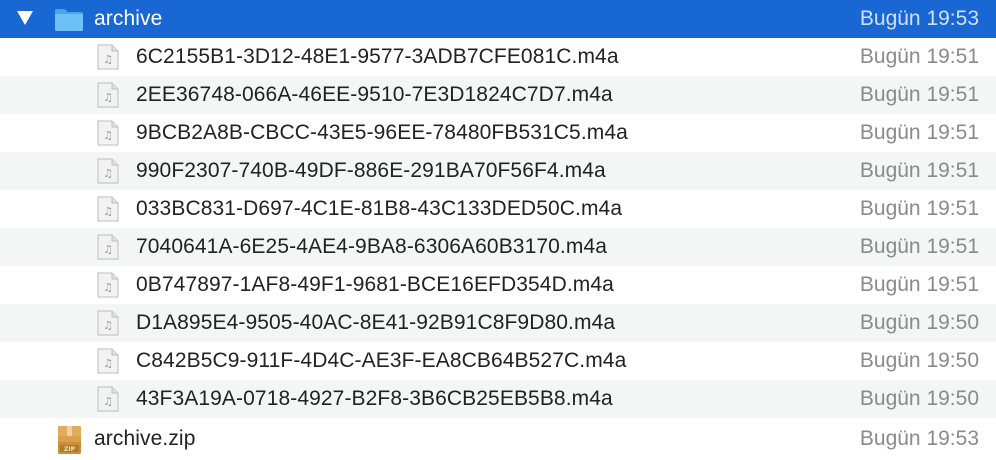 This screenshot has height=460, width=996. What do you see at coordinates (374, 94) in the screenshot?
I see `file-name: 2EE36748-066A-46EE-9510-7E3D1824C7D7.m4a` at bounding box center [374, 94].